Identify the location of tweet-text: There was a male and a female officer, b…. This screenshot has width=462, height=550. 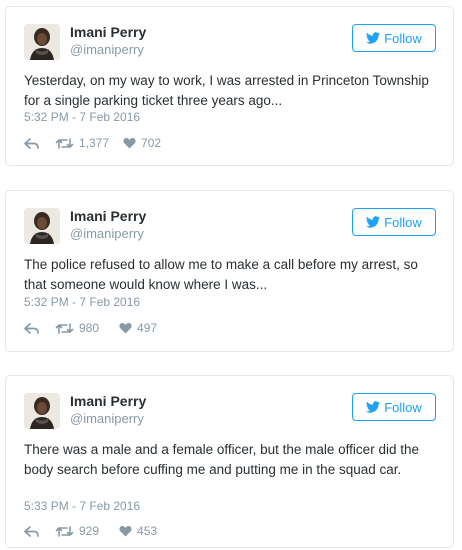
(221, 459).